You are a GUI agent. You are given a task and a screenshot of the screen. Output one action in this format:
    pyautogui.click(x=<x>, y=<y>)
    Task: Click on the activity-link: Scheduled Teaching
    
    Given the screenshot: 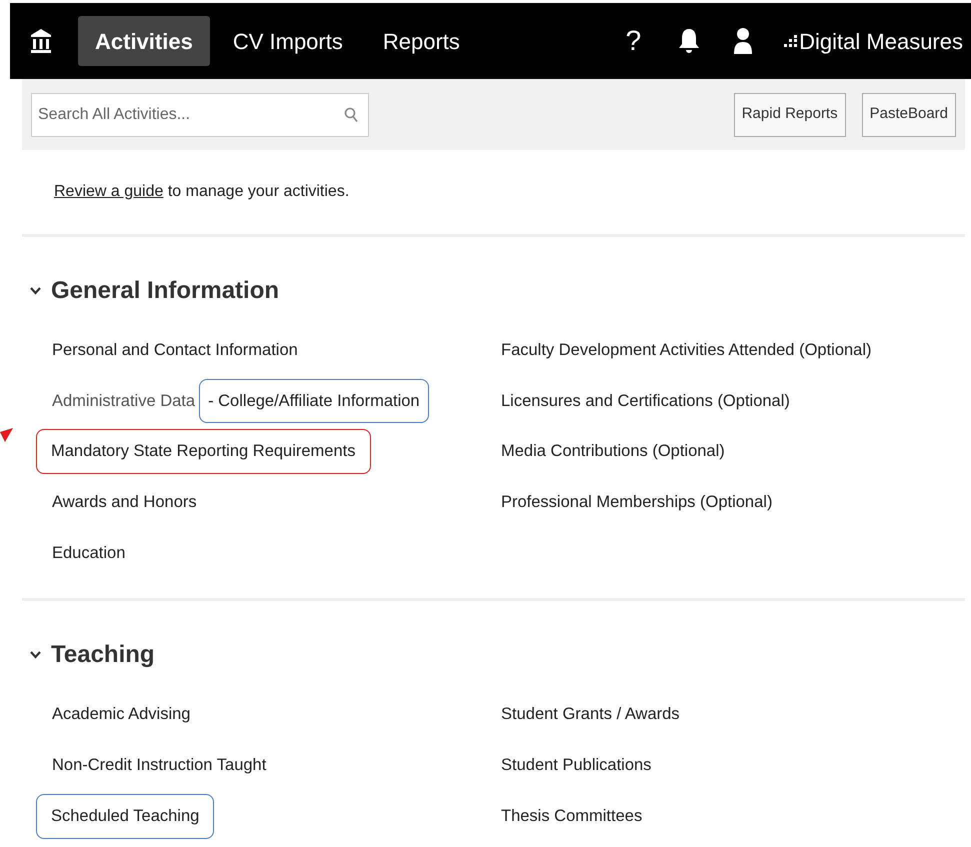 What is the action you would take?
    pyautogui.click(x=125, y=816)
    